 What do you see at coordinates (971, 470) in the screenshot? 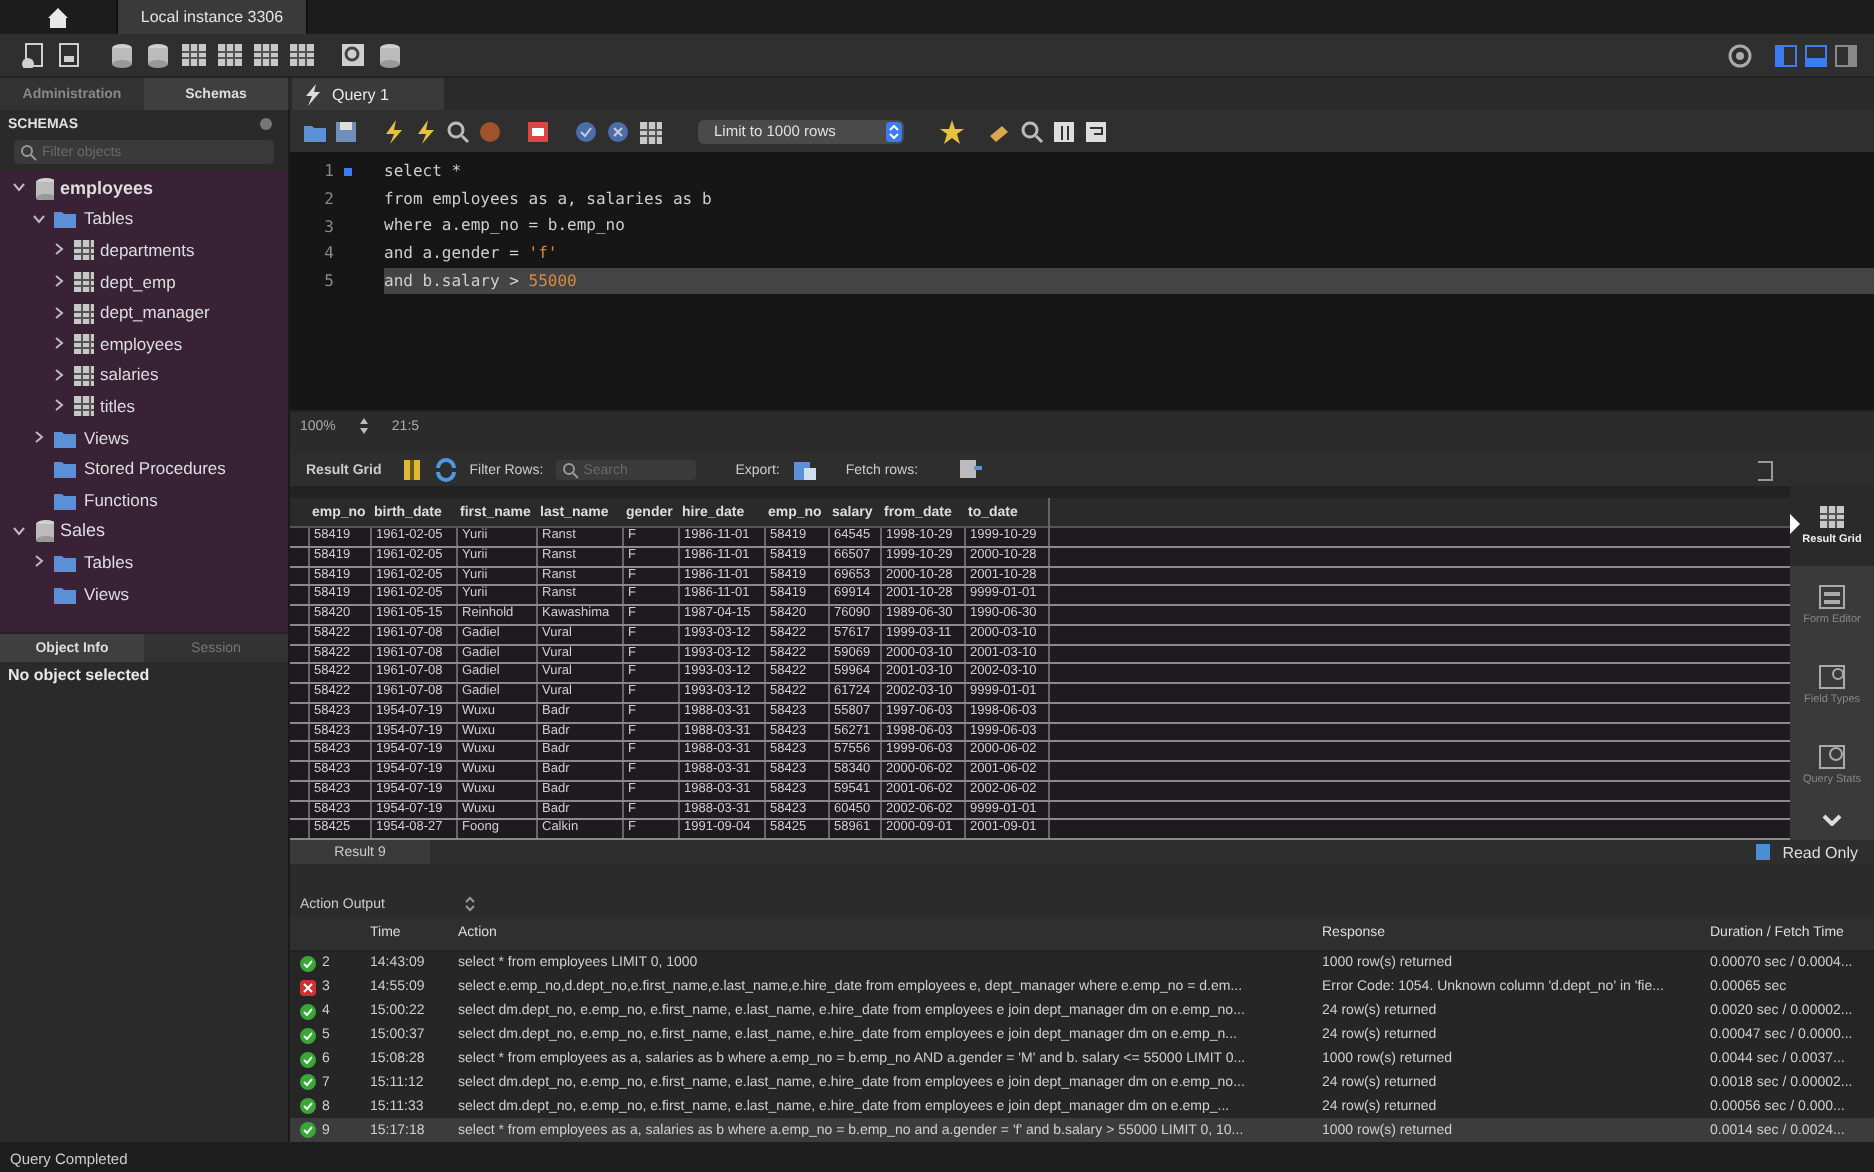
I see `fetch-icon` at bounding box center [971, 470].